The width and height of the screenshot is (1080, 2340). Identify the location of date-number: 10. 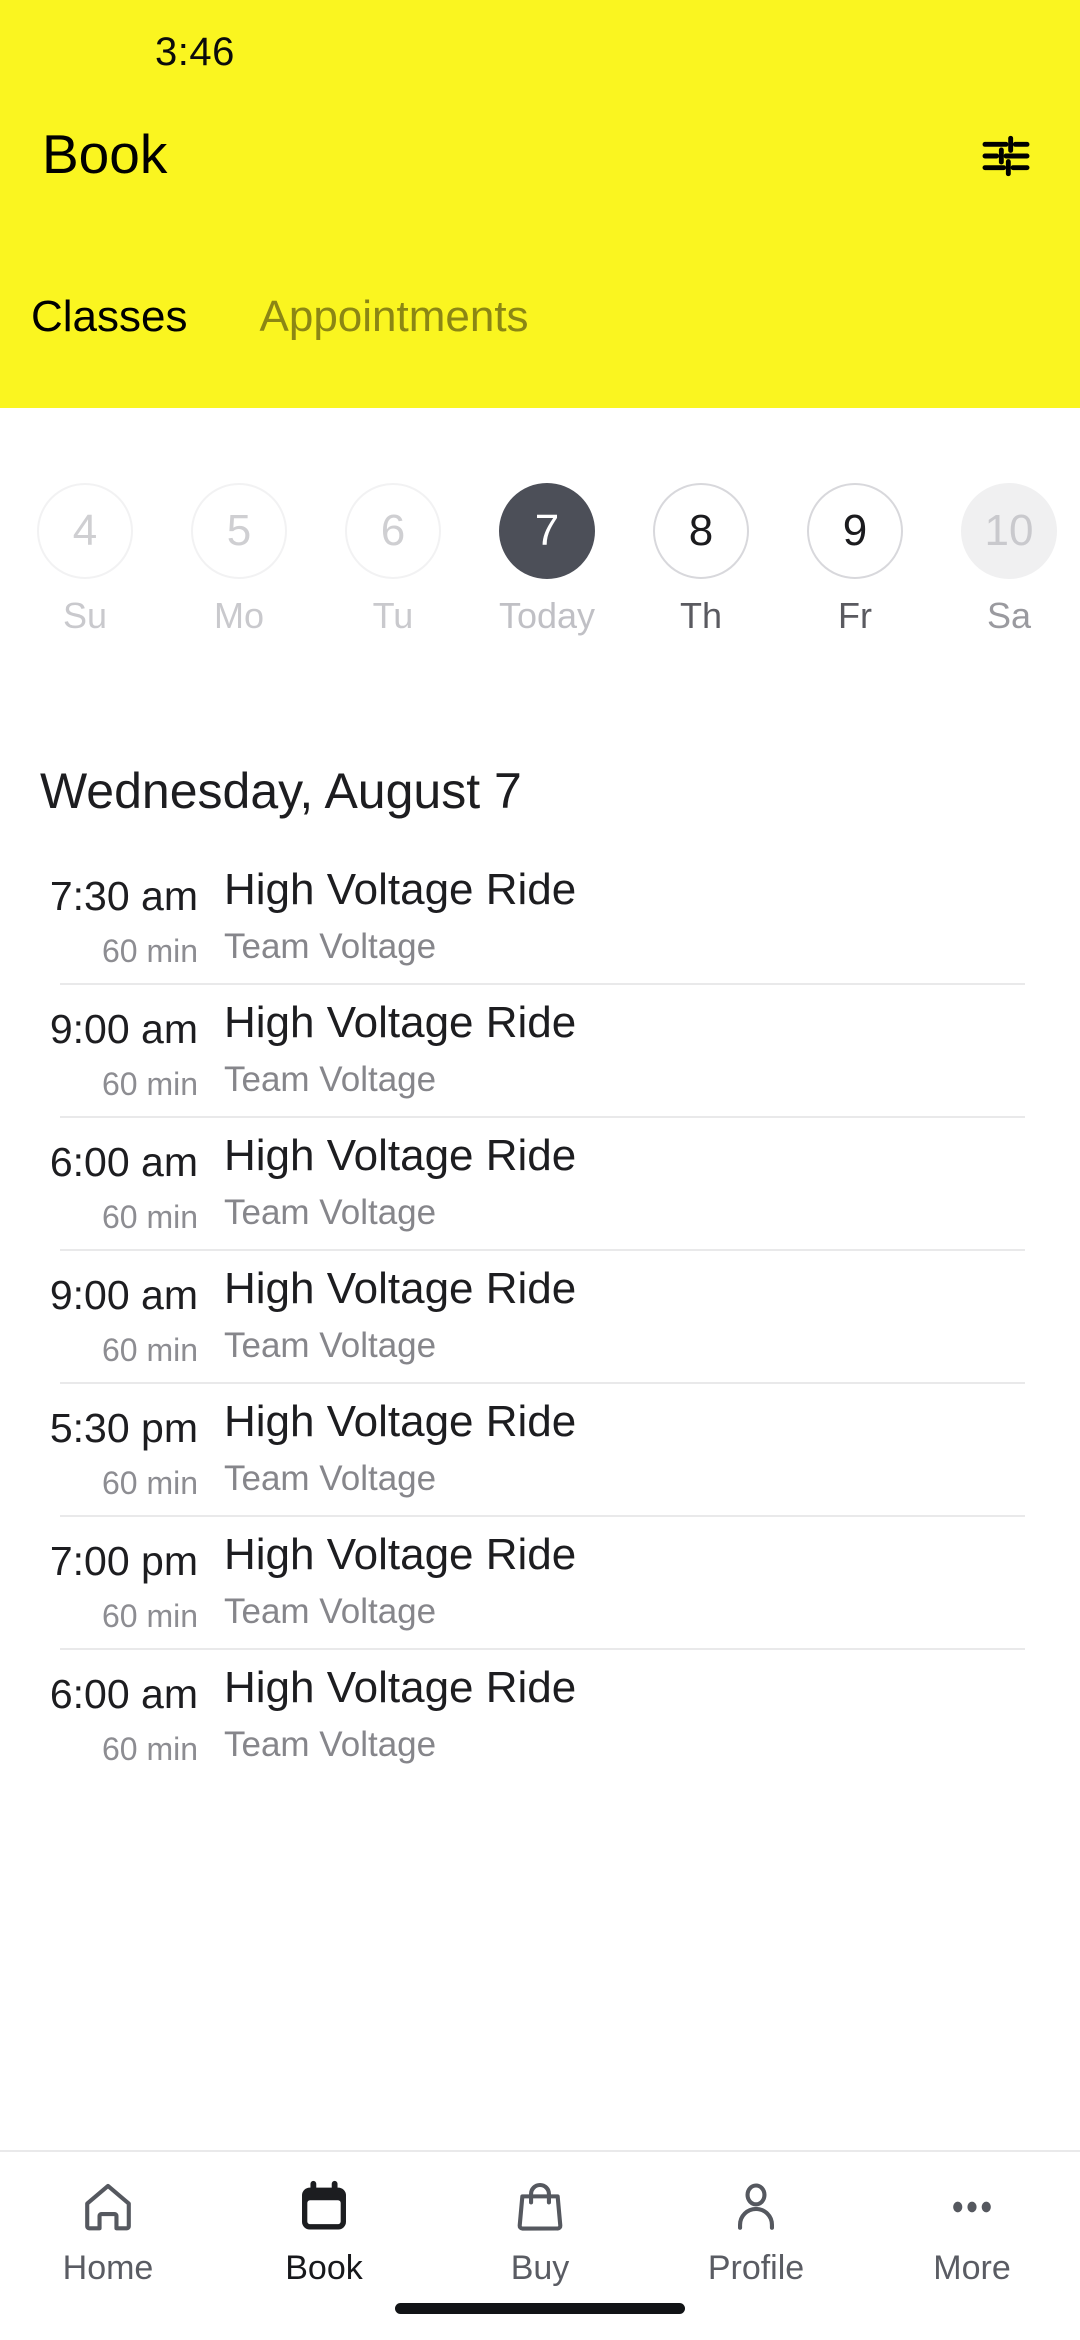
(1009, 531).